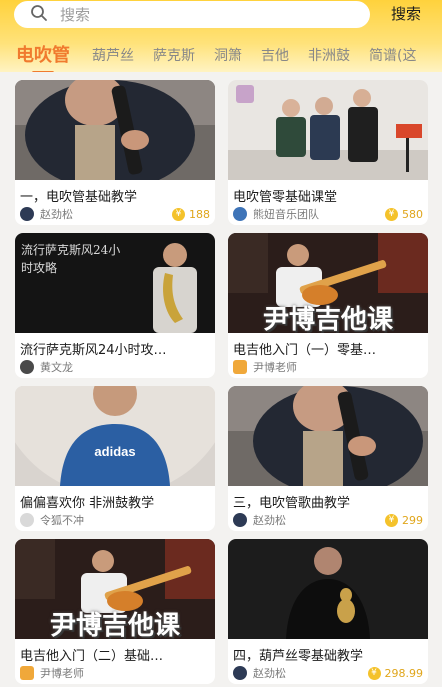  What do you see at coordinates (275, 51) in the screenshot?
I see `tab-jita: 吉他` at bounding box center [275, 51].